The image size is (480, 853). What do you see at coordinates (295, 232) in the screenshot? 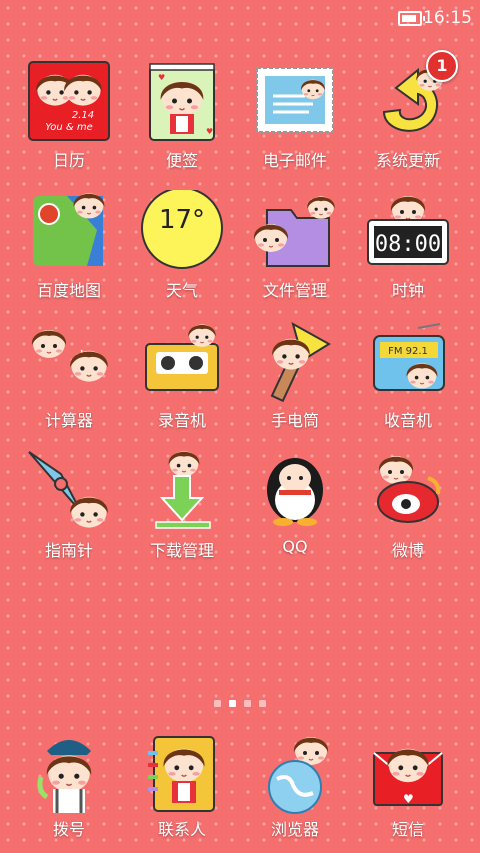
I see `folder-icon` at bounding box center [295, 232].